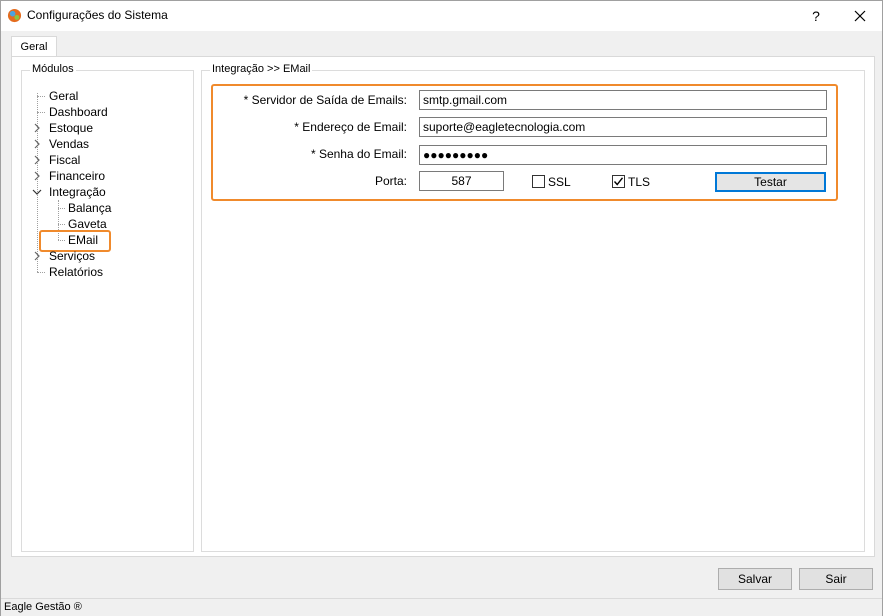  Describe the element at coordinates (14, 15) in the screenshot. I see `app-logo-icon` at that location.